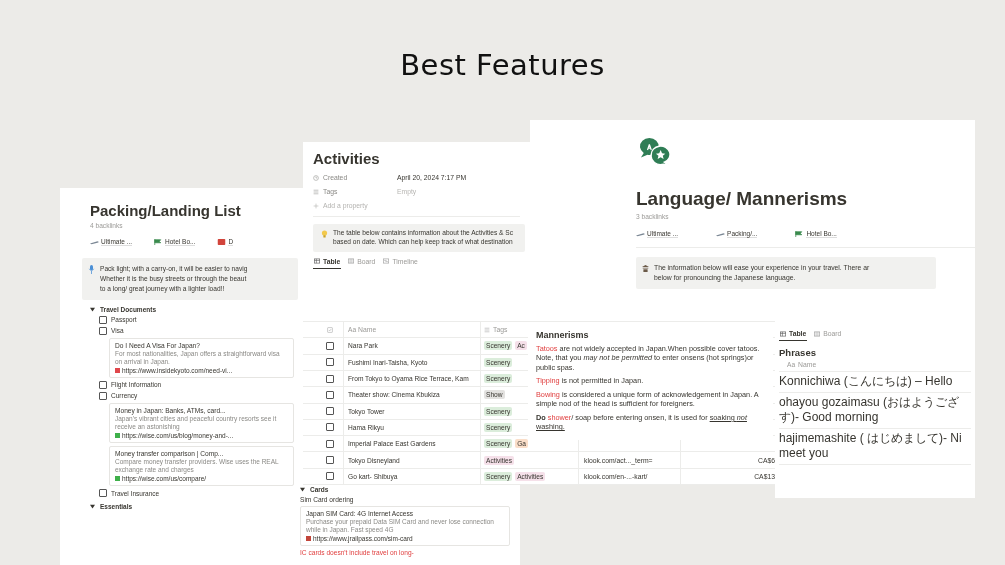  Describe the element at coordinates (166, 210) in the screenshot. I see `page-title: Packing/Landing List` at that location.